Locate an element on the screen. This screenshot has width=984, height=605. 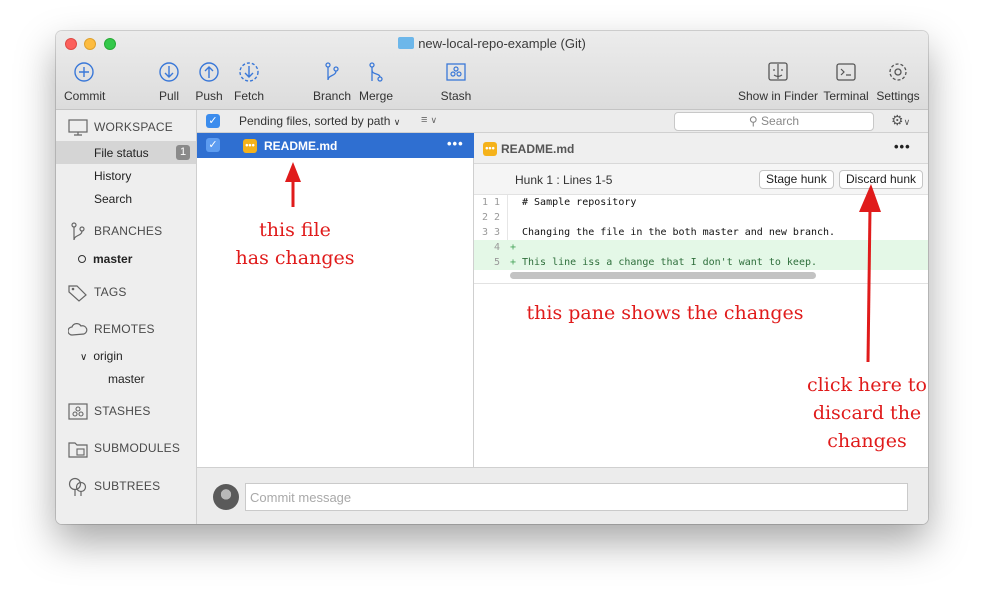
arrow-to-discard is located at coordinates (869, 285).